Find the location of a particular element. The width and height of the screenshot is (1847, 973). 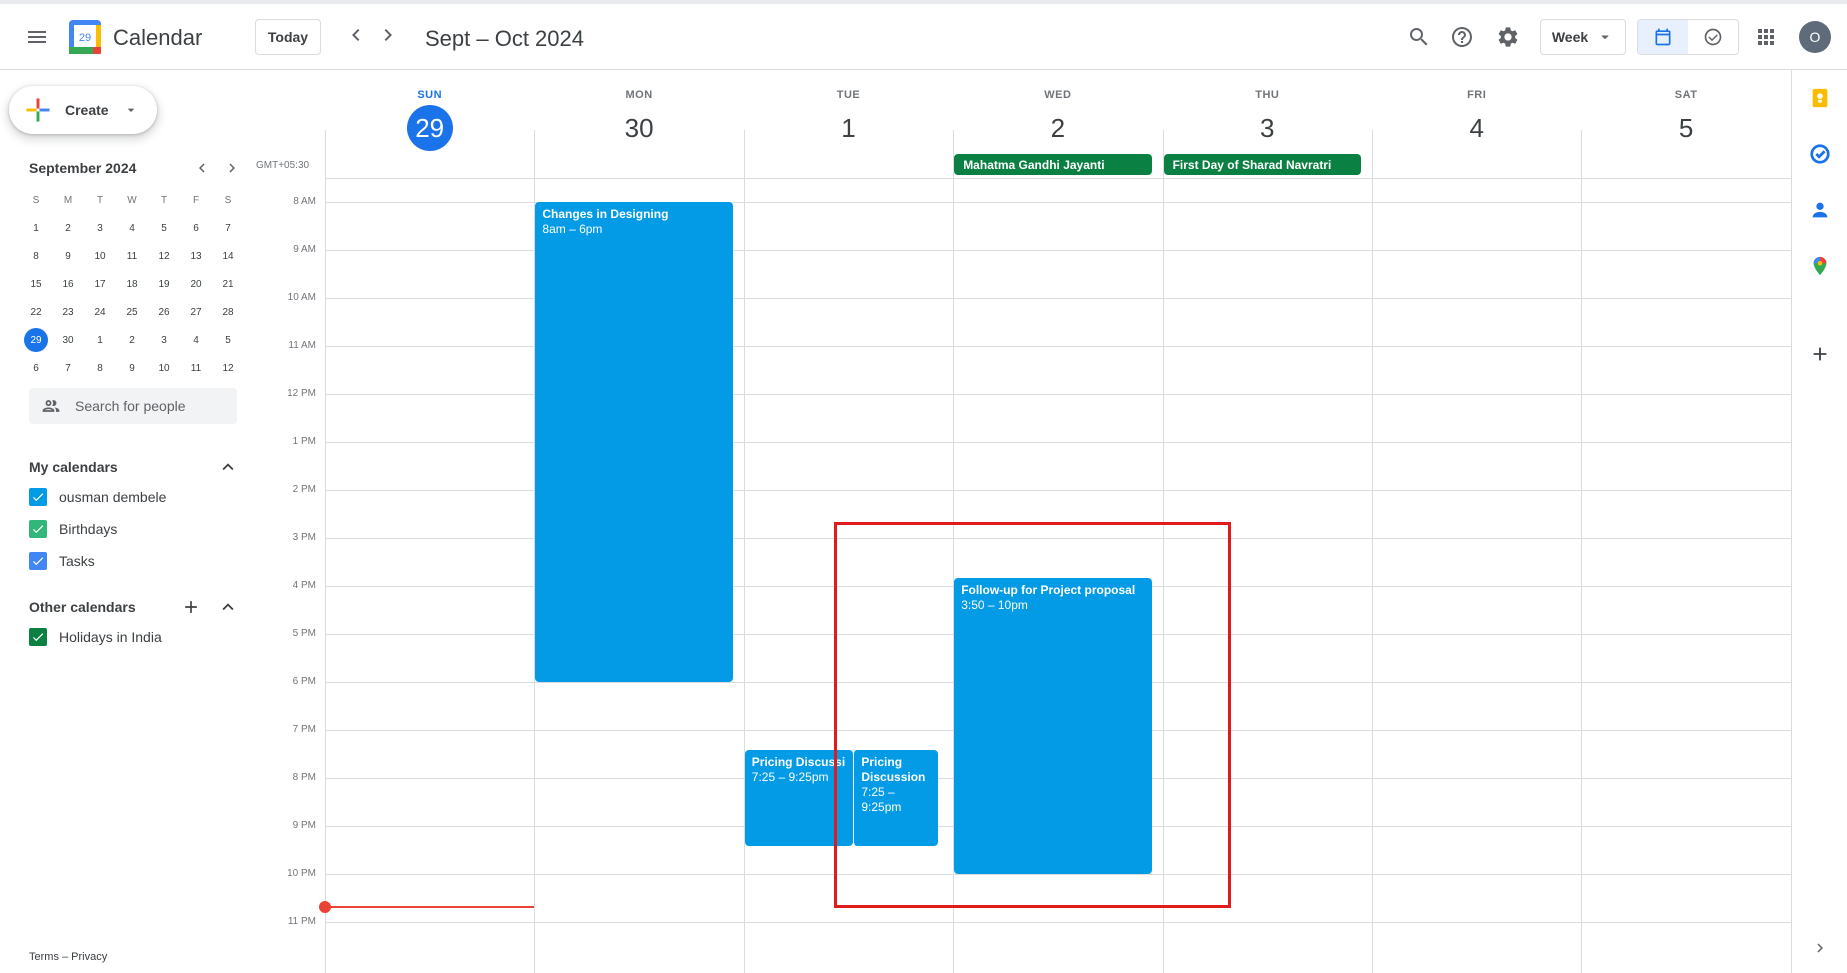

day-header: TUE 1 is located at coordinates (848, 112).